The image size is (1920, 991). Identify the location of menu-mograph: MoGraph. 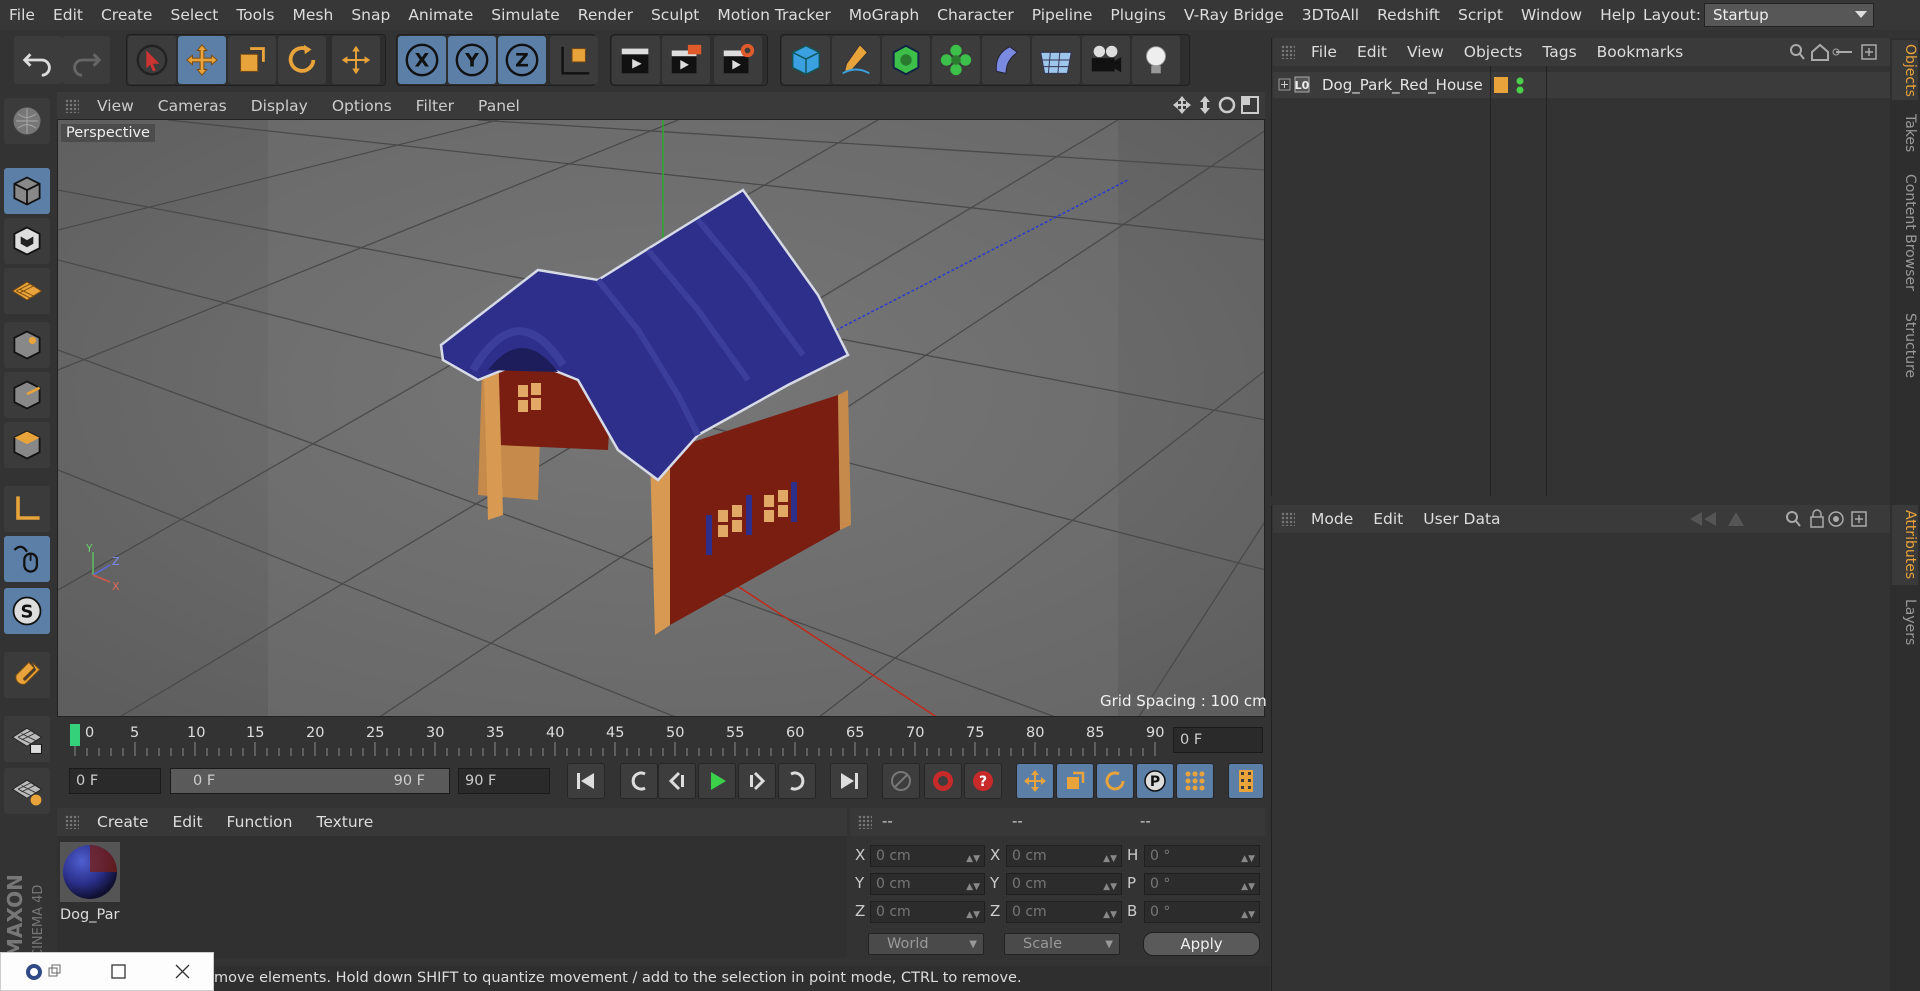
(884, 15).